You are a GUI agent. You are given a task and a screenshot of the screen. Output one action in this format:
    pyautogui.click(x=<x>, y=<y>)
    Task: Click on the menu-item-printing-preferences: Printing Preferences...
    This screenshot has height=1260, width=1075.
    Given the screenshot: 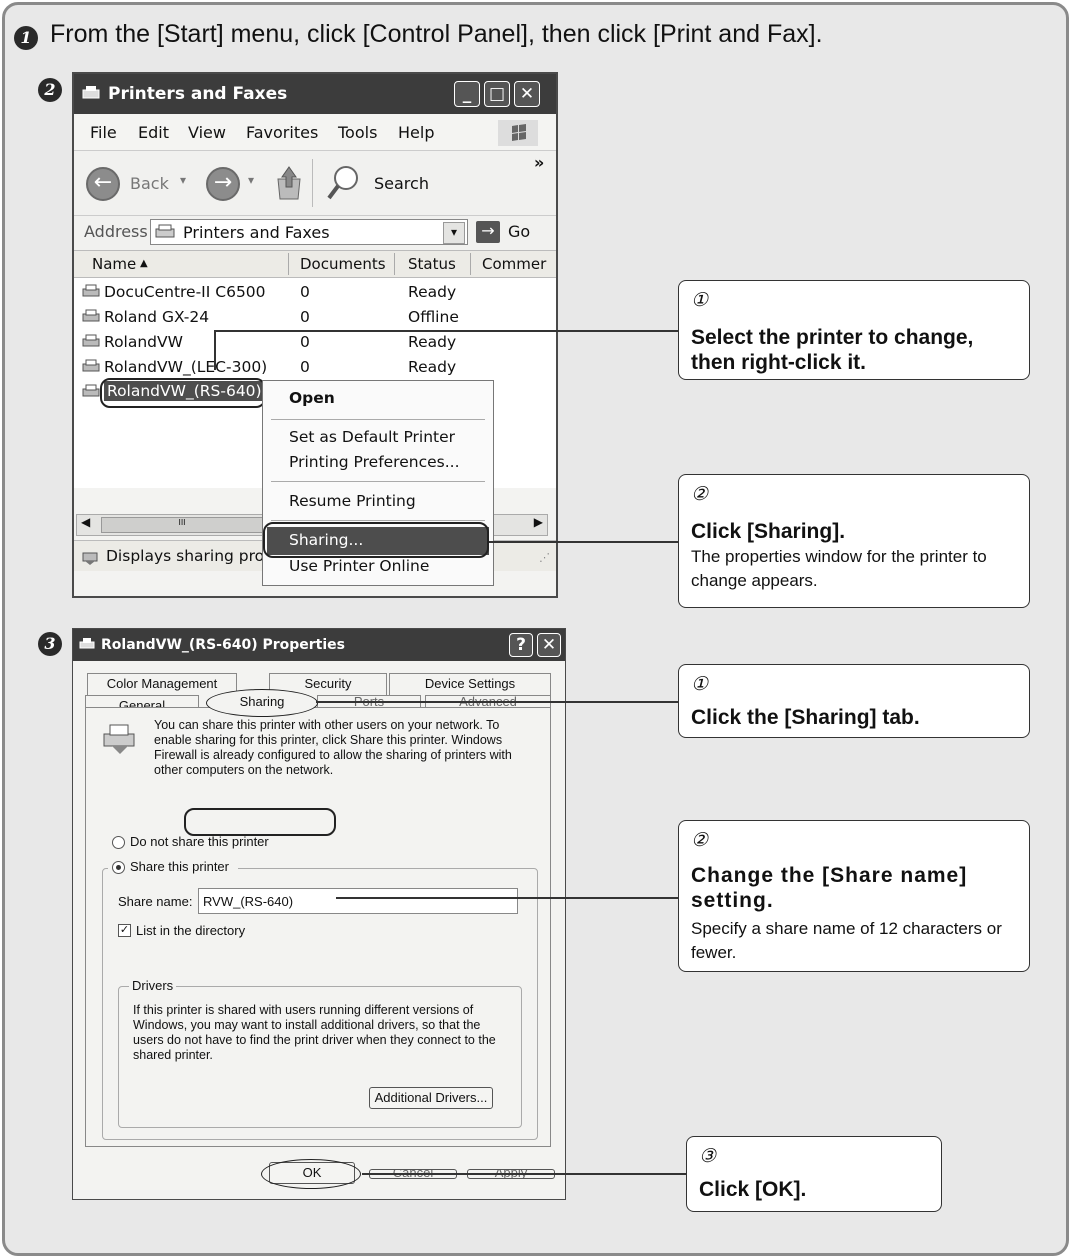 What is the action you would take?
    pyautogui.click(x=374, y=462)
    